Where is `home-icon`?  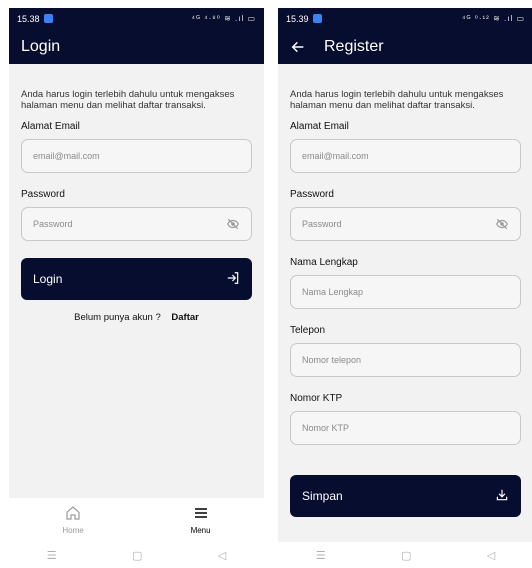 home-icon is located at coordinates (73, 514).